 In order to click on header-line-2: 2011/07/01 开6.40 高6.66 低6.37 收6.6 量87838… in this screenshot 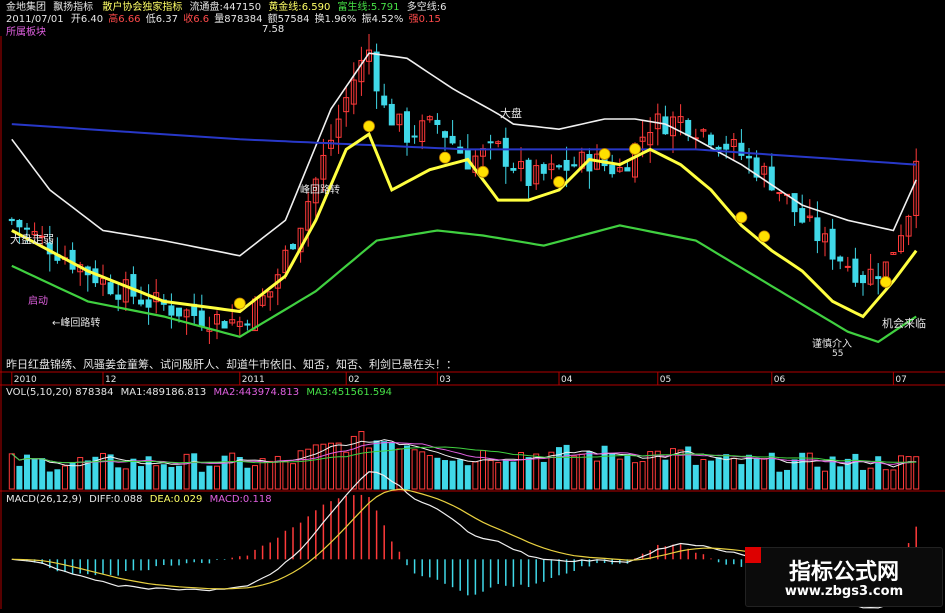, I will do `click(223, 20)`.